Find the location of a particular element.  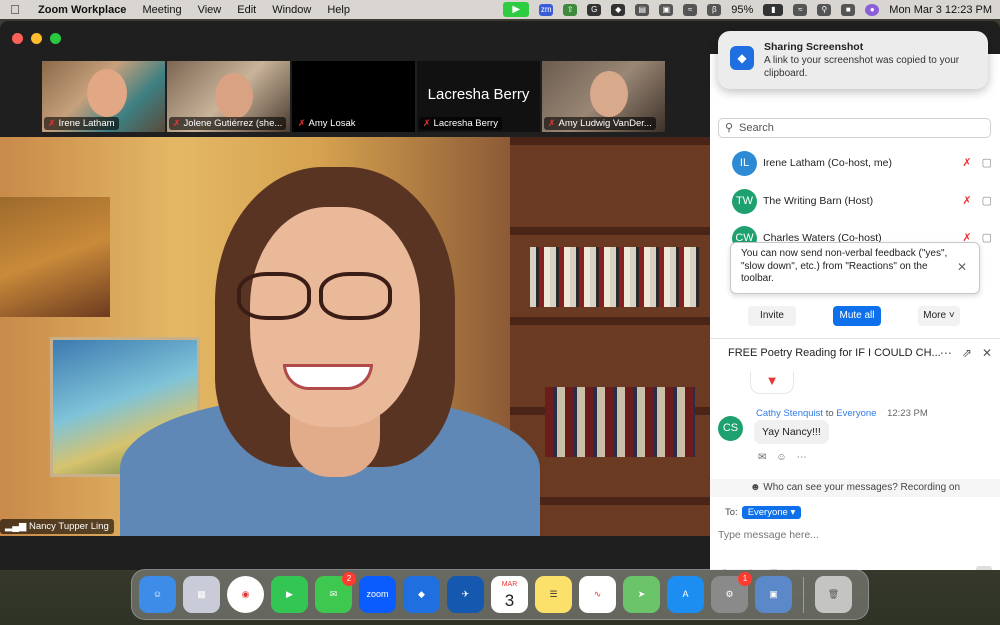

zoom-icon: zoom is located at coordinates (377, 594).